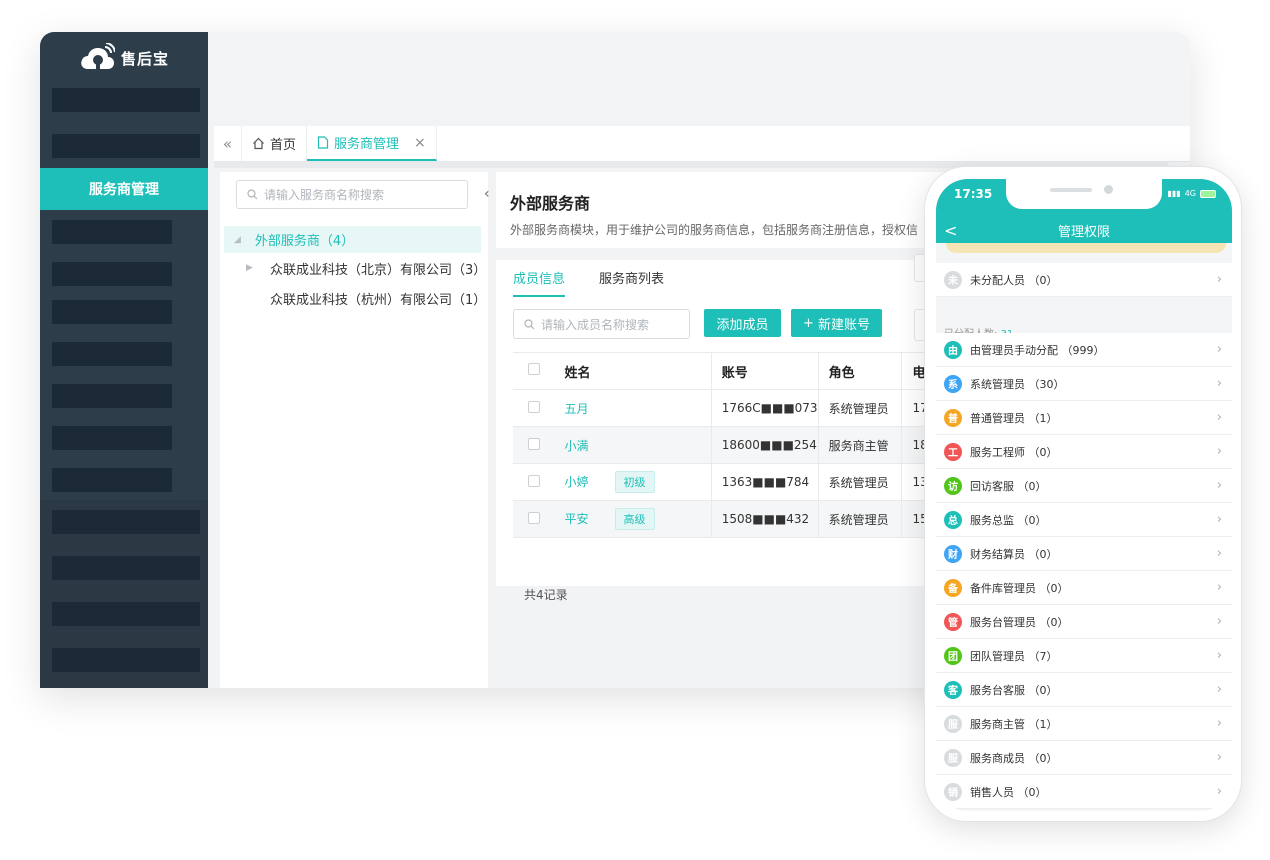 The image size is (1270, 860). Describe the element at coordinates (576, 446) in the screenshot. I see `member-name-link: 小满` at that location.